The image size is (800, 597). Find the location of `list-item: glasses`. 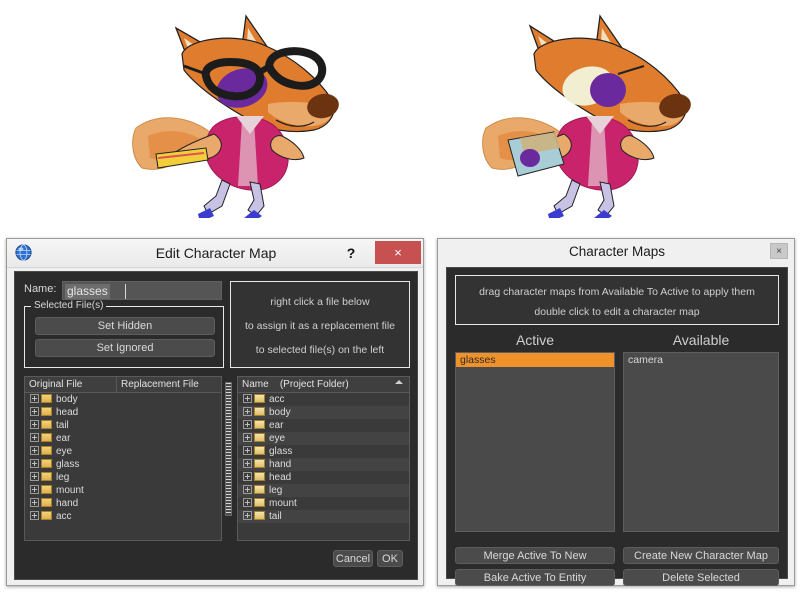

list-item: glasses is located at coordinates (535, 360).